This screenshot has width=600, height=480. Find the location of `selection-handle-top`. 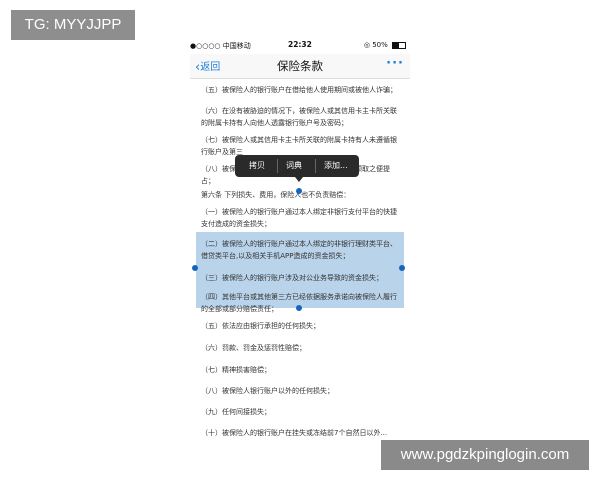

selection-handle-top is located at coordinates (299, 191).